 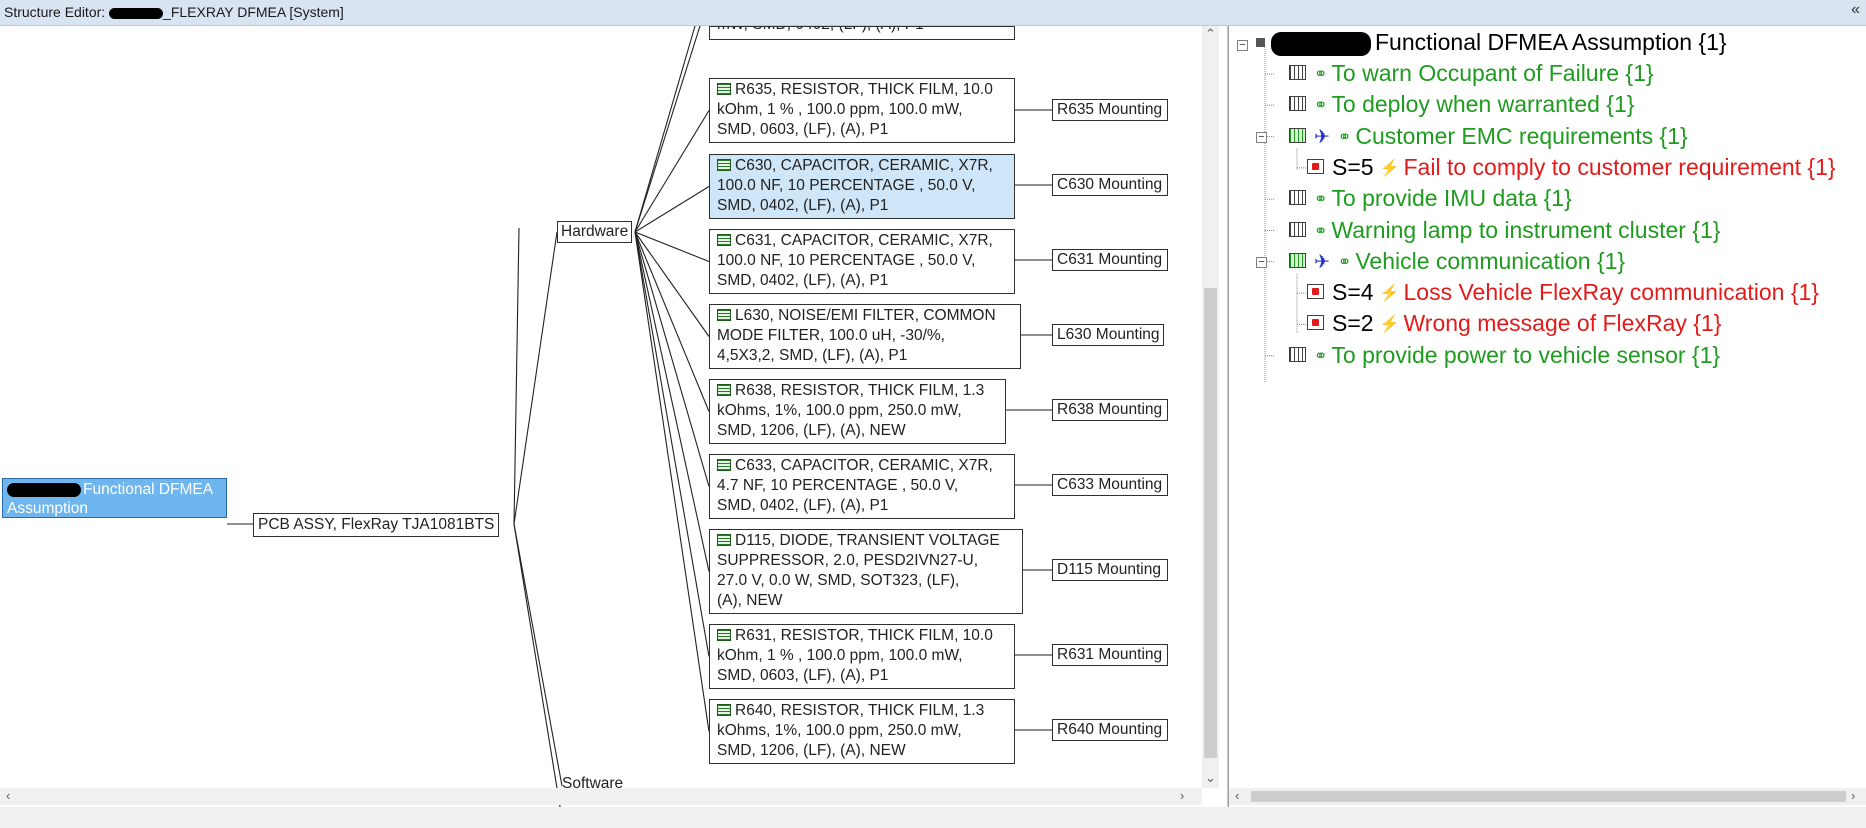 What do you see at coordinates (1108, 335) in the screenshot?
I see `mounting-node: L630 Mounting` at bounding box center [1108, 335].